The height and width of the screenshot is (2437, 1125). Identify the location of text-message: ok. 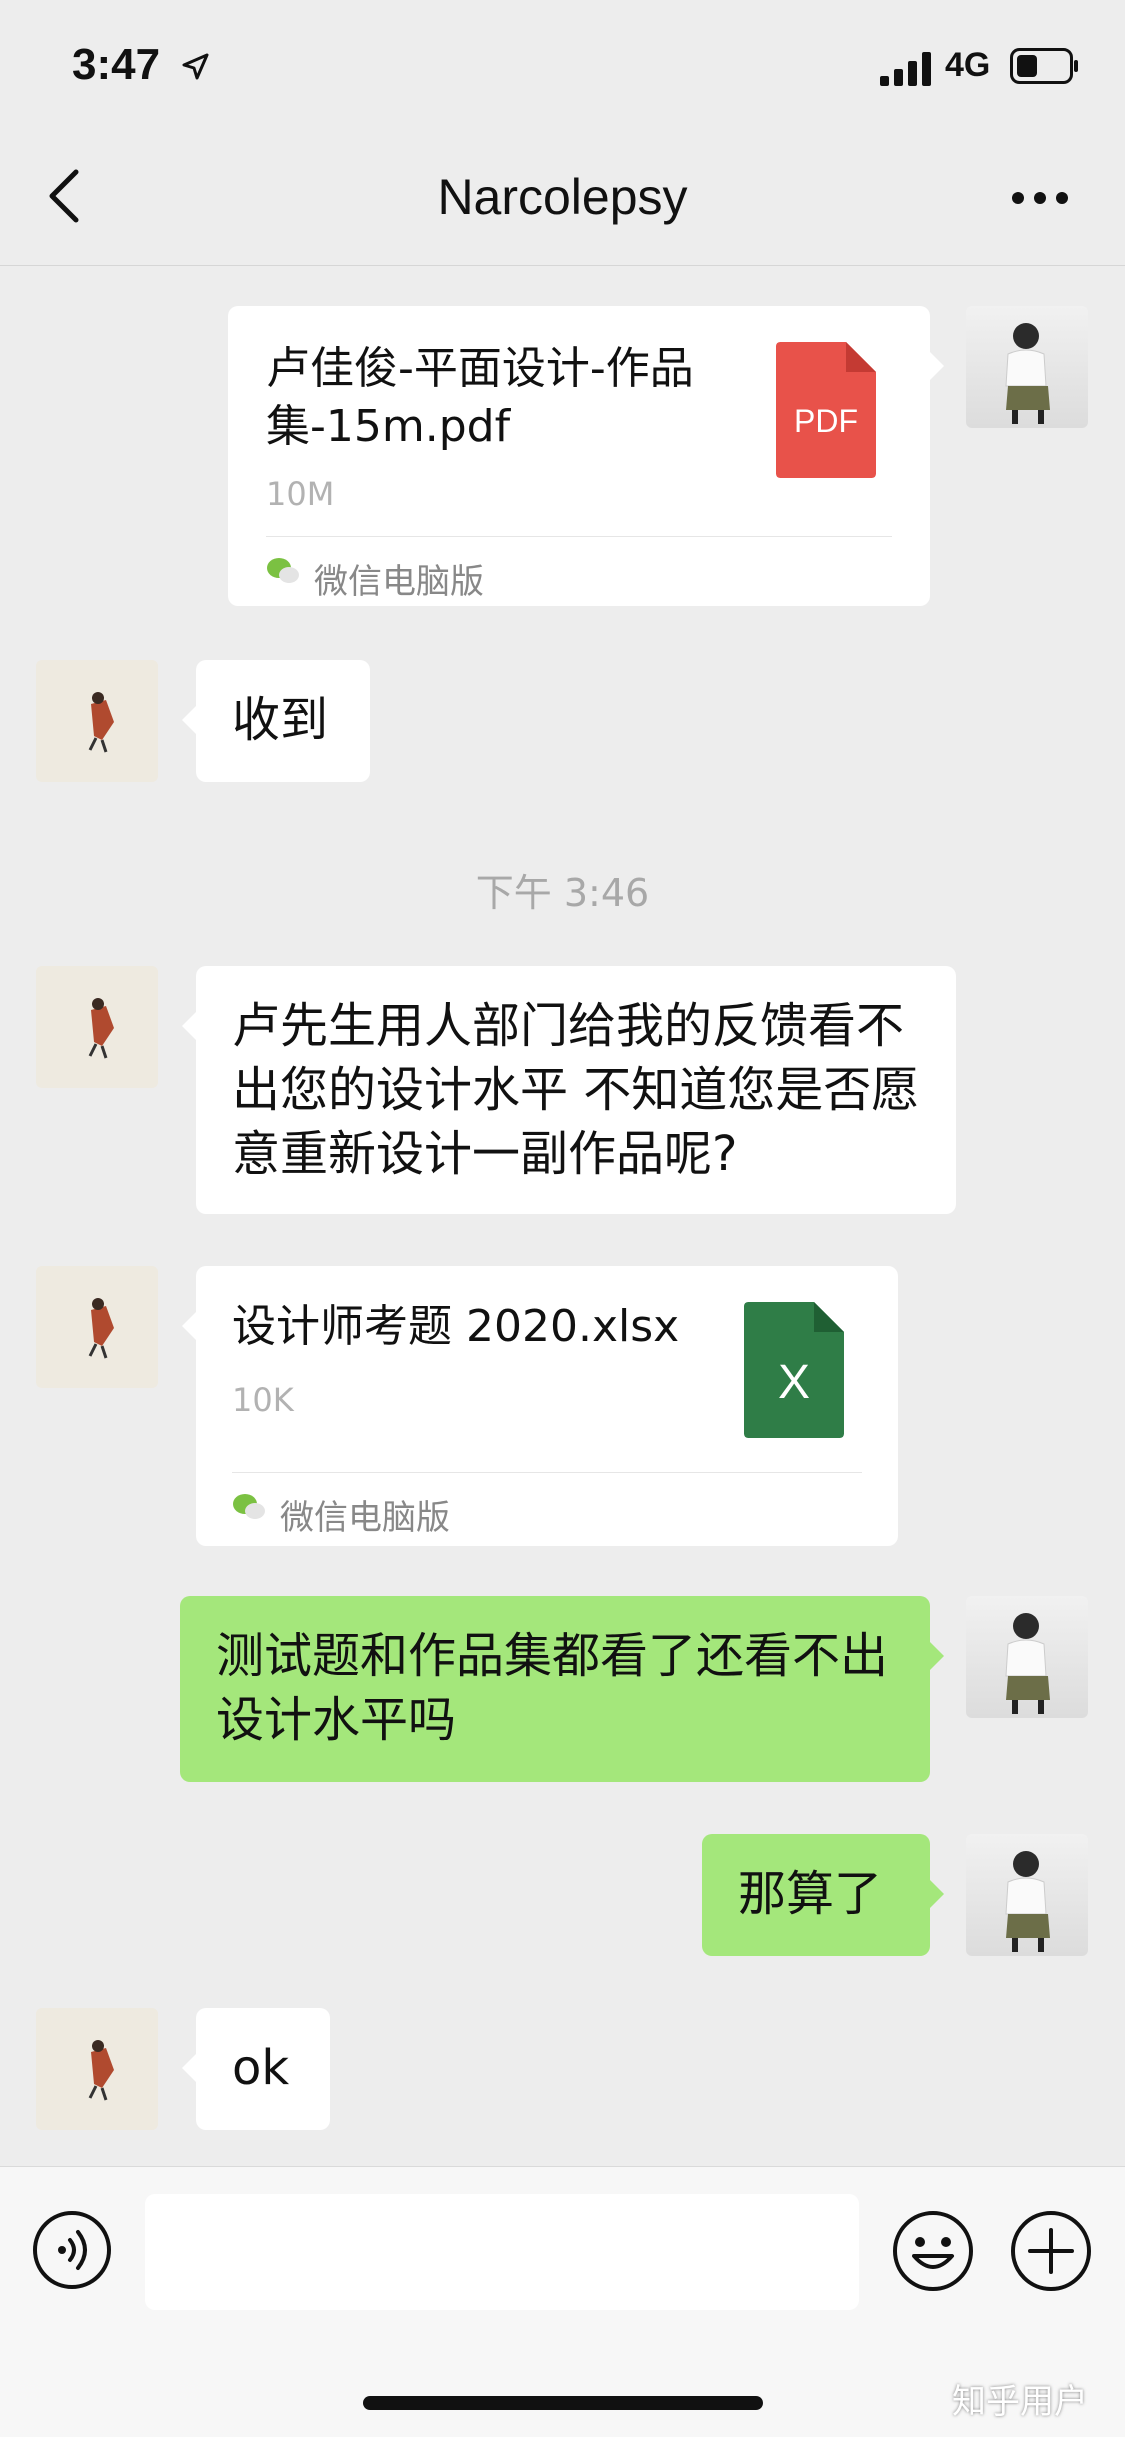
(256, 2069).